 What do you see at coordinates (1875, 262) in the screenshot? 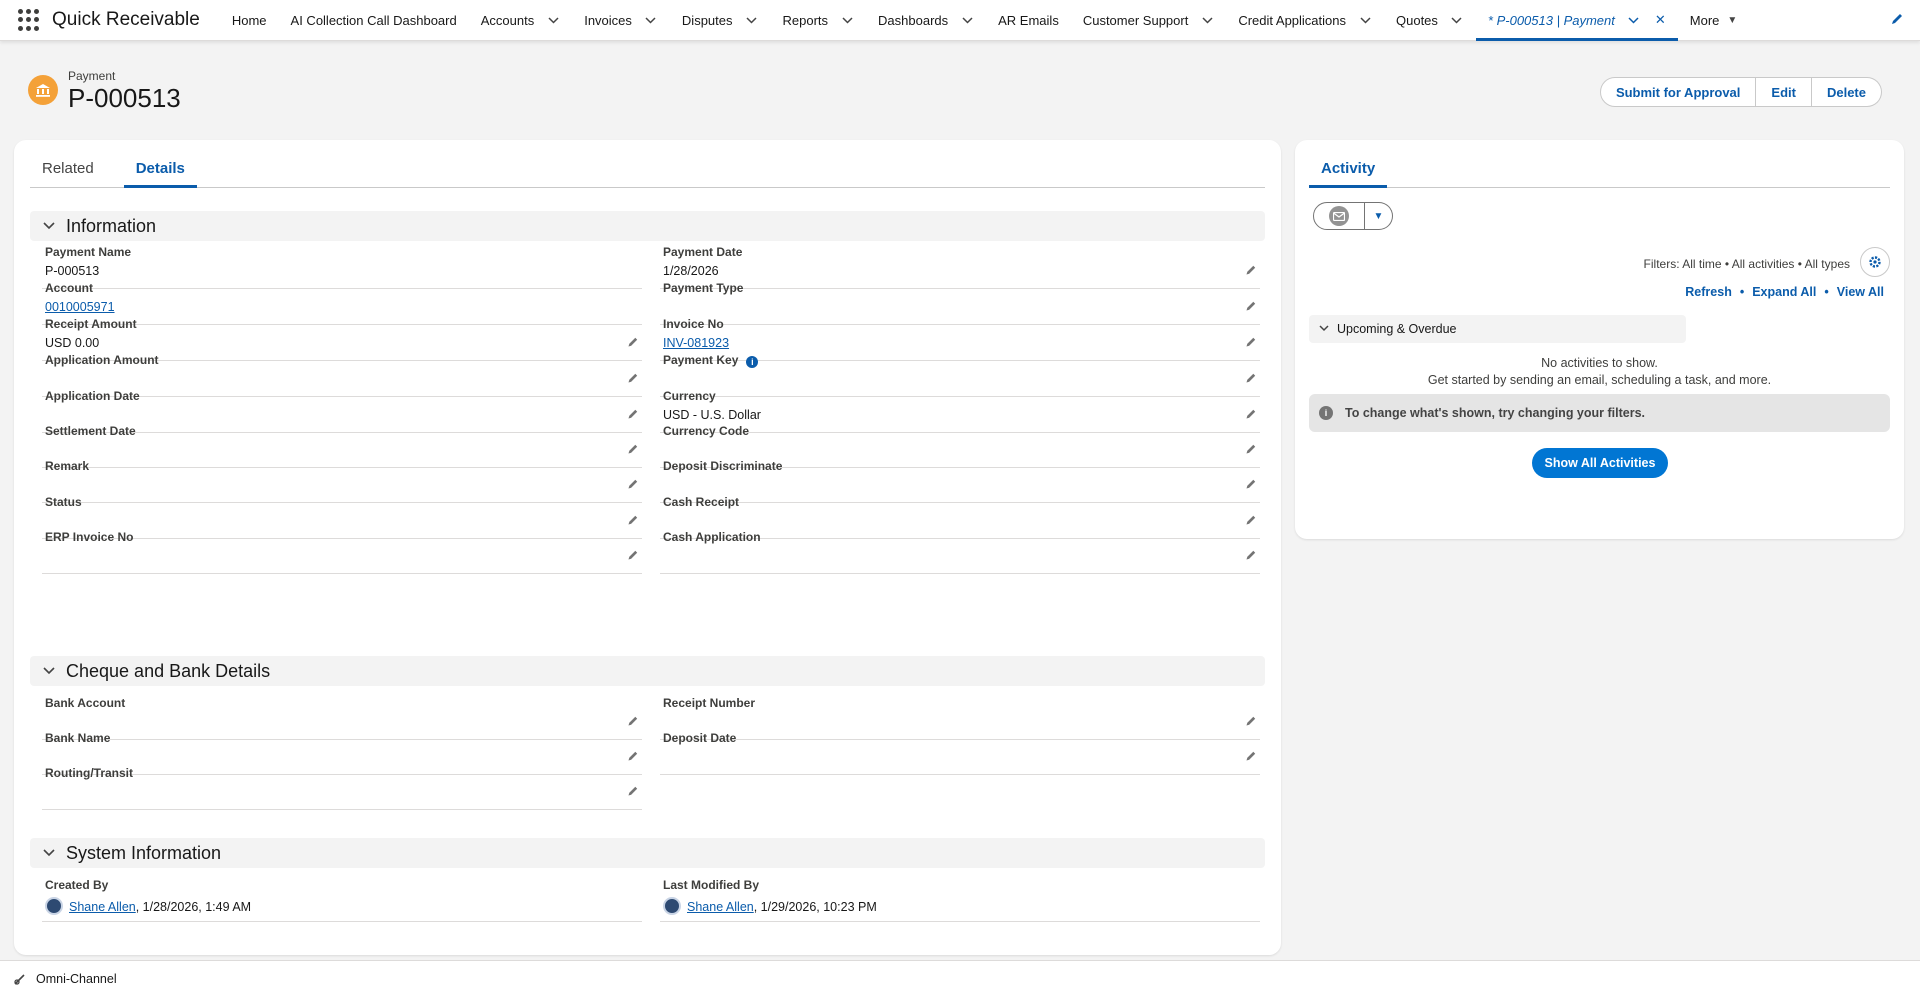
I see `gear-icon` at bounding box center [1875, 262].